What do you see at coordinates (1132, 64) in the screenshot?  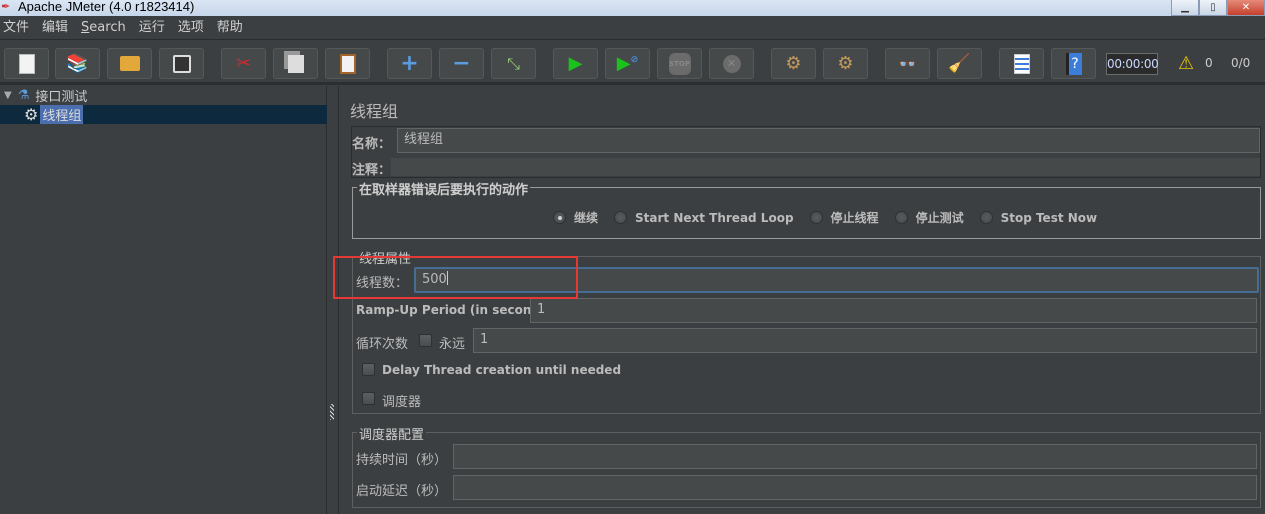 I see `elapsed-timer: 00:00:00` at bounding box center [1132, 64].